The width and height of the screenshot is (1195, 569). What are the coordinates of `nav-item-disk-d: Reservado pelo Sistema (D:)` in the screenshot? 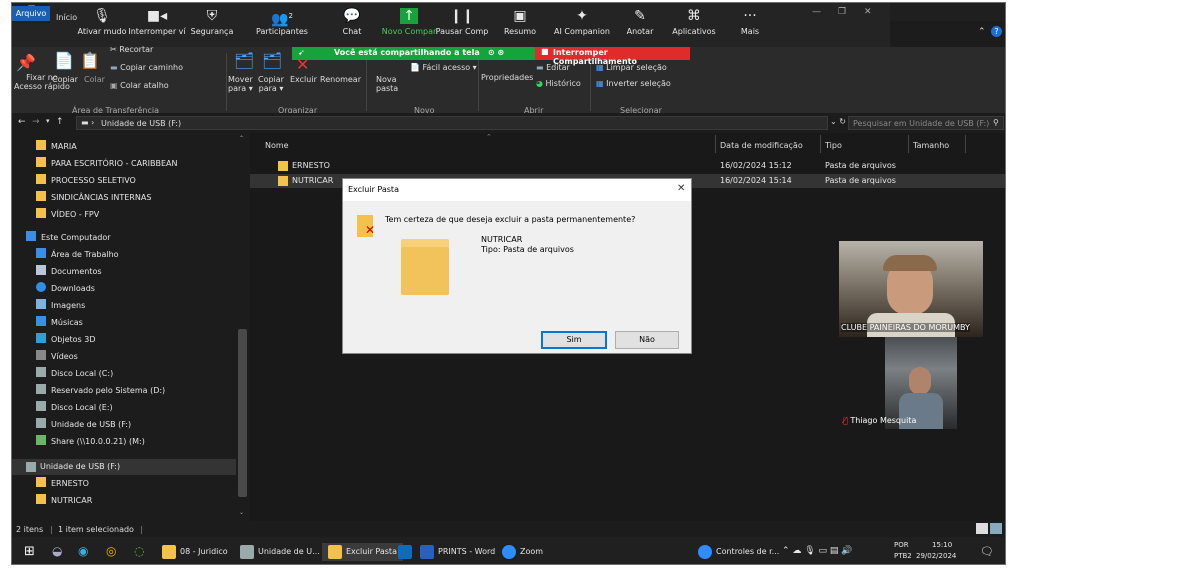 It's located at (100, 391).